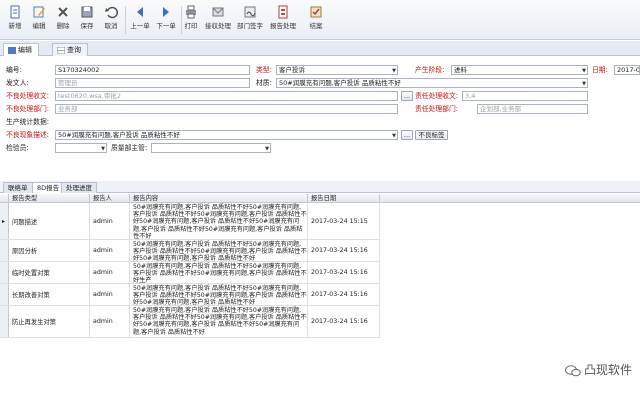  Describe the element at coordinates (49, 294) in the screenshot. I see `cell-report-type: 长期改善对策` at that location.